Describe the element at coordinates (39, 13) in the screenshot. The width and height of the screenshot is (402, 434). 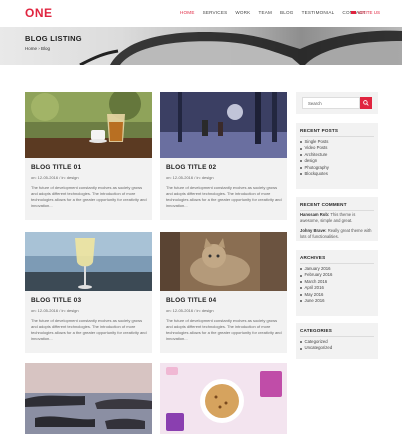
I see `site-logo: ONE` at that location.